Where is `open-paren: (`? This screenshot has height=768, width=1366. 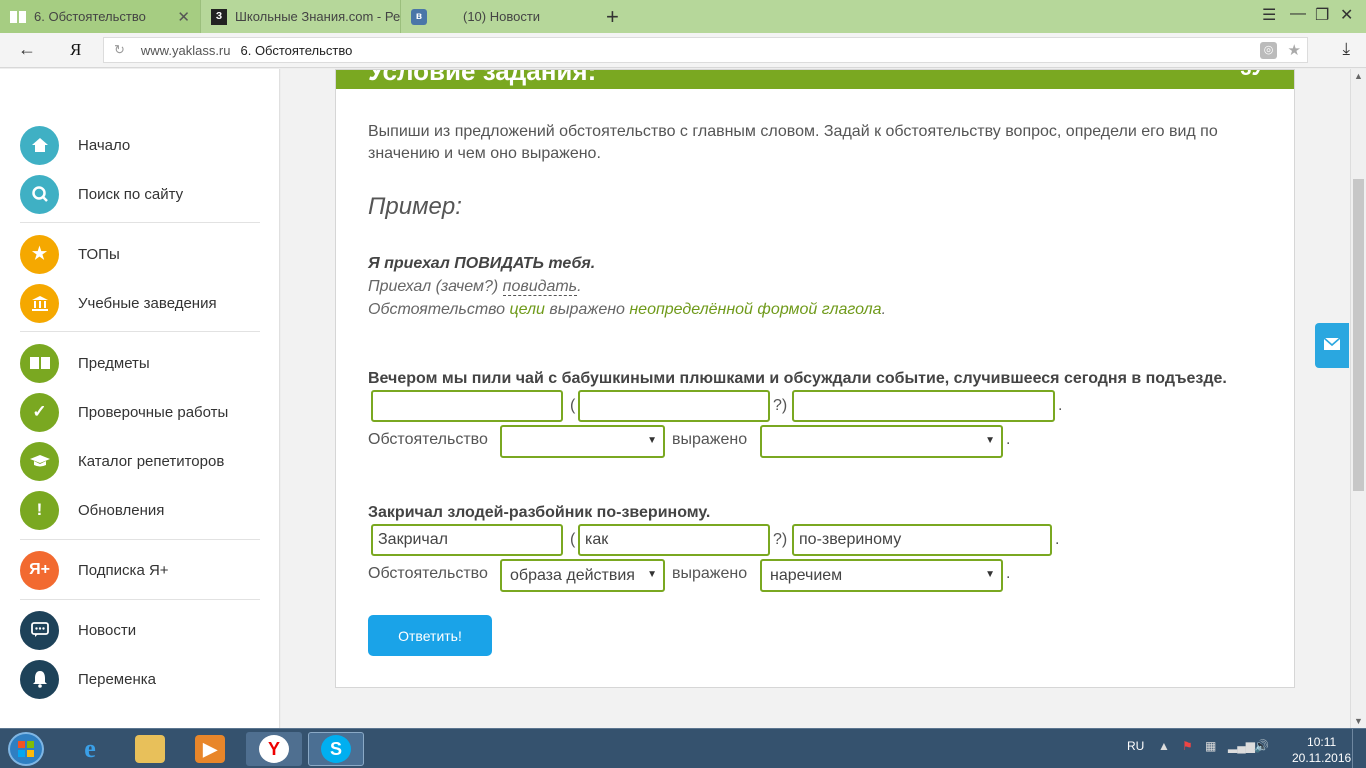 open-paren: ( is located at coordinates (573, 539).